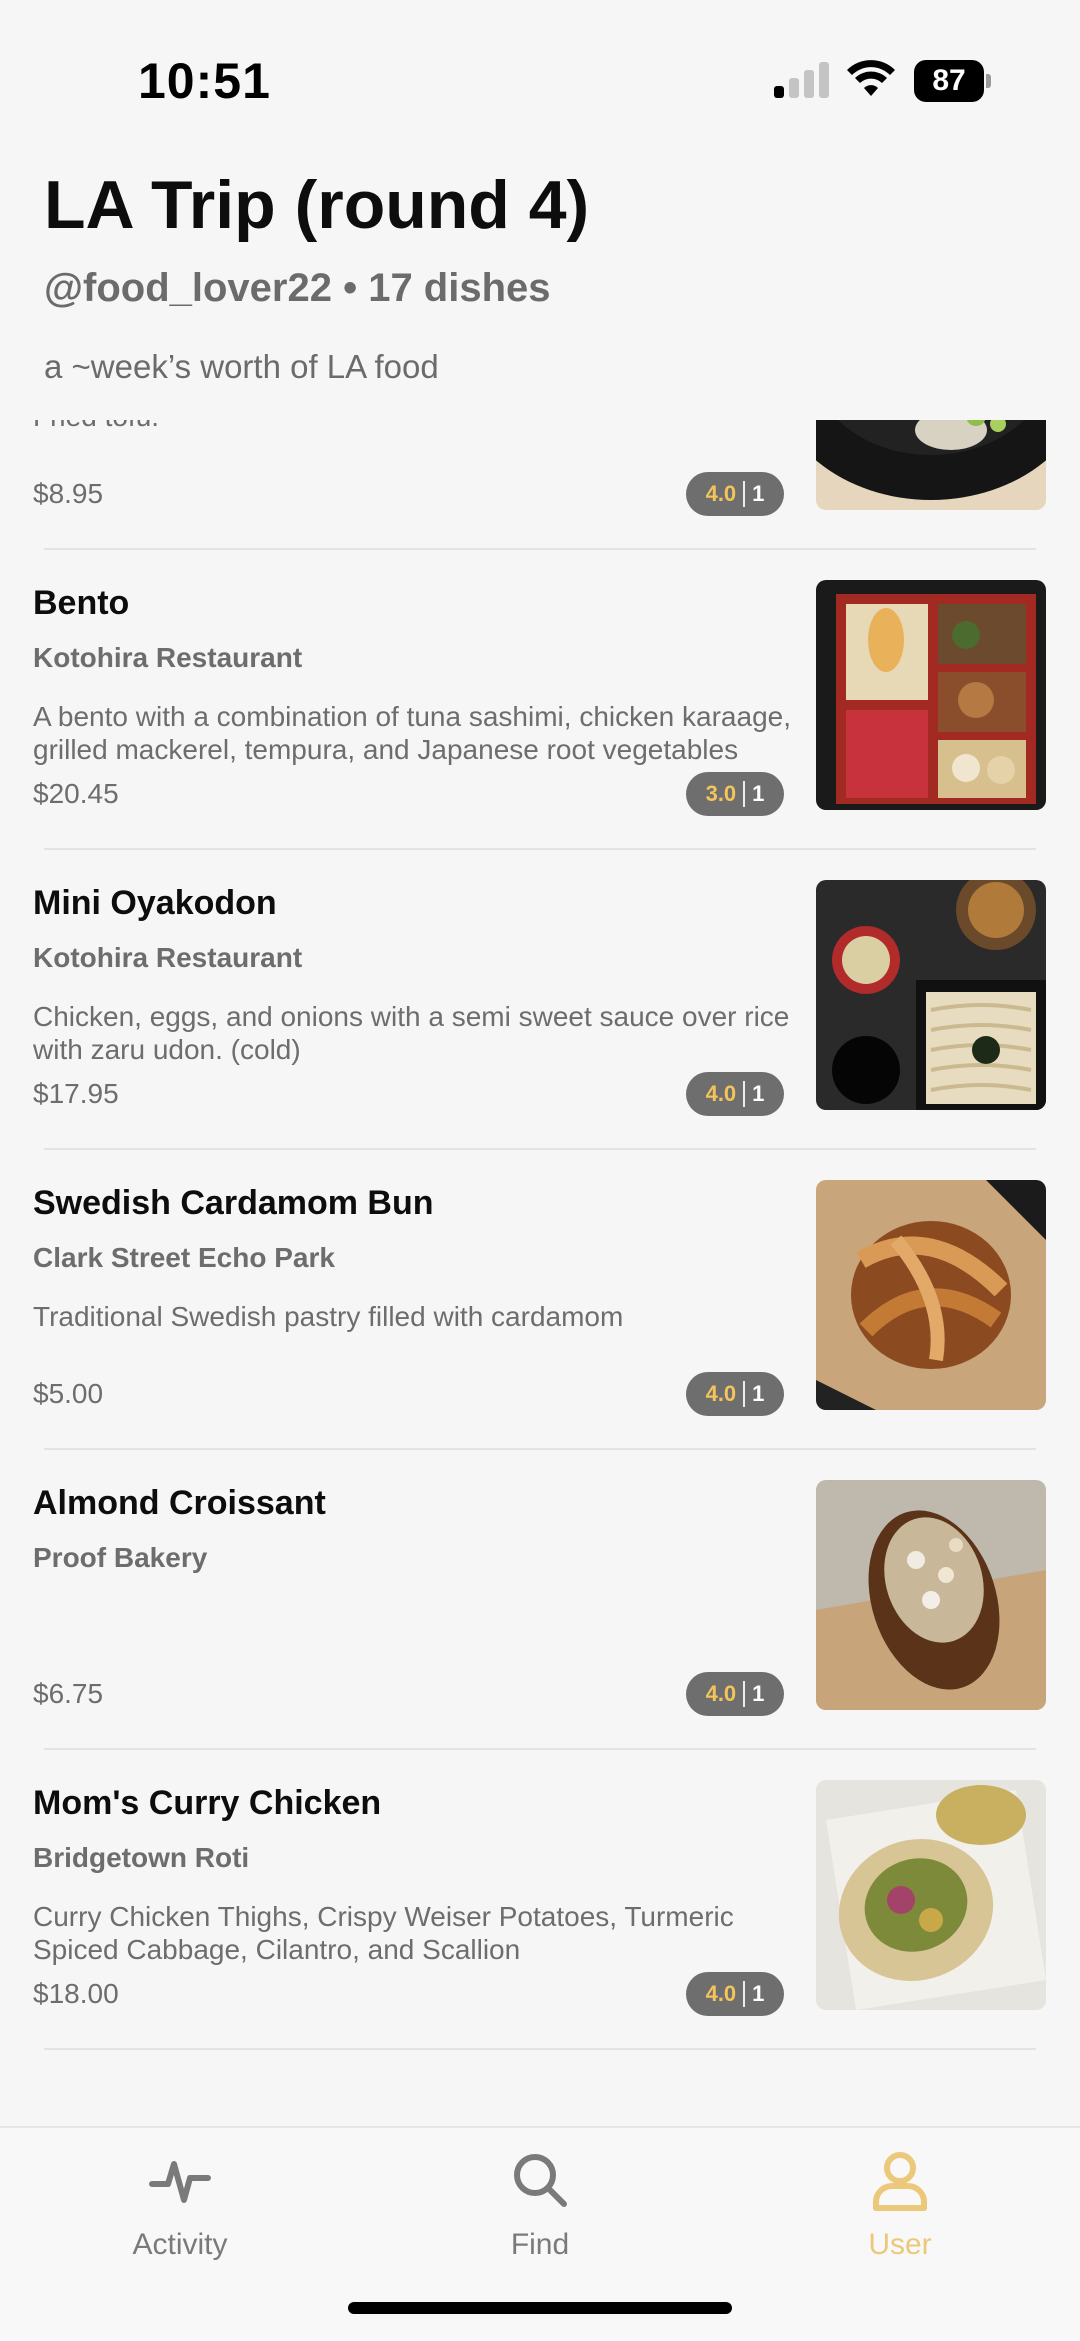 This screenshot has height=2341, width=1080. What do you see at coordinates (540, 2244) in the screenshot?
I see `tab-label: Find` at bounding box center [540, 2244].